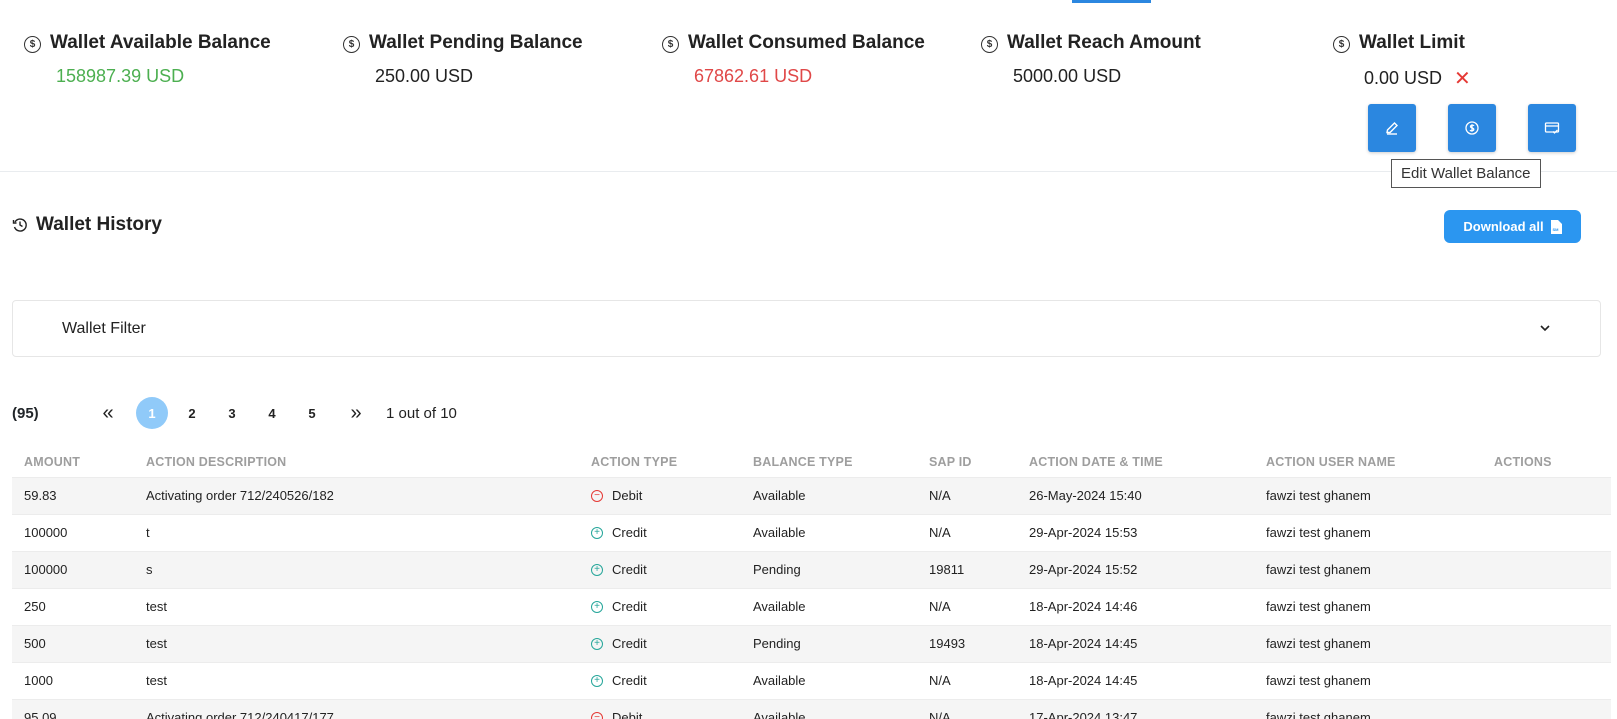 Image resolution: width=1617 pixels, height=719 pixels. Describe the element at coordinates (73, 643) in the screenshot. I see `amount-cell: 500` at that location.